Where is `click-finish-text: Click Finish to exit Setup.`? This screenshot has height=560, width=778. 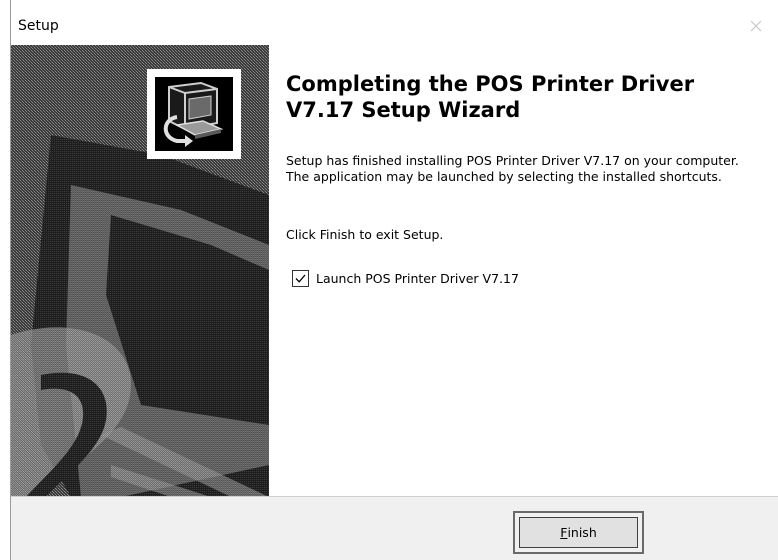 click-finish-text: Click Finish to exit Setup. is located at coordinates (365, 234).